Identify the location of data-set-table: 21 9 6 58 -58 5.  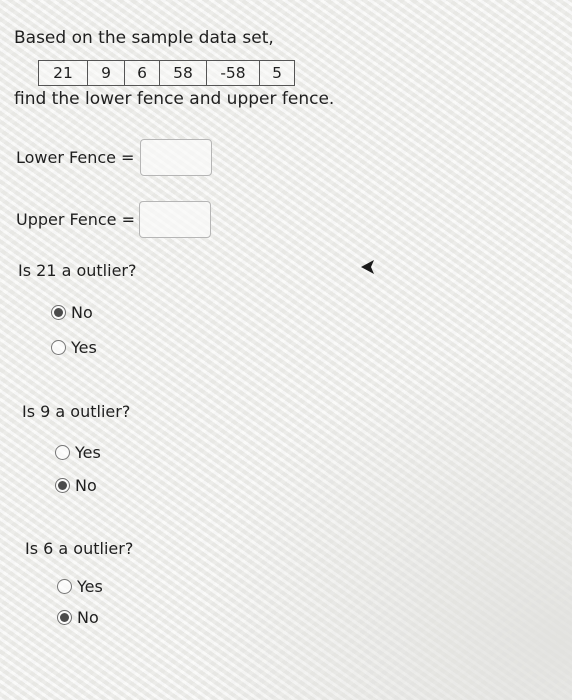
(166, 73).